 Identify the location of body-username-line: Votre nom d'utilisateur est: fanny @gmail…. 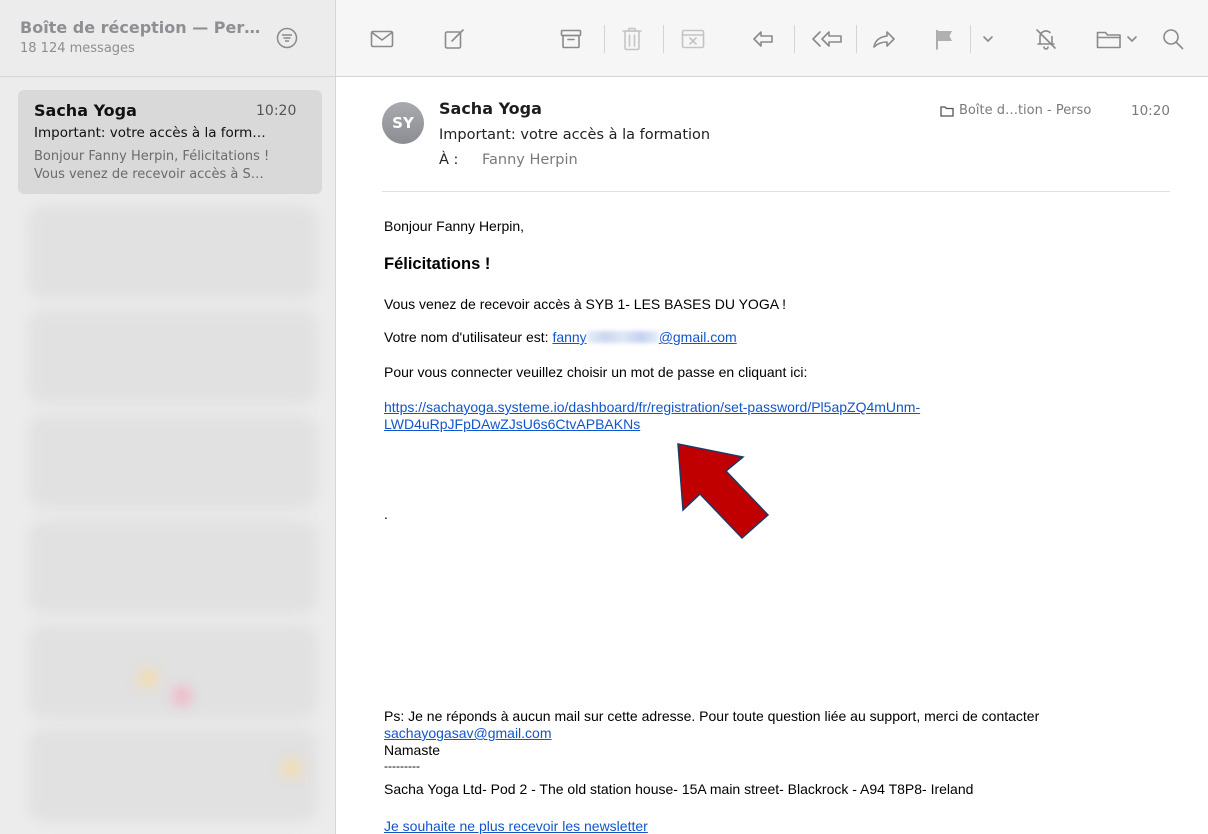
(560, 337).